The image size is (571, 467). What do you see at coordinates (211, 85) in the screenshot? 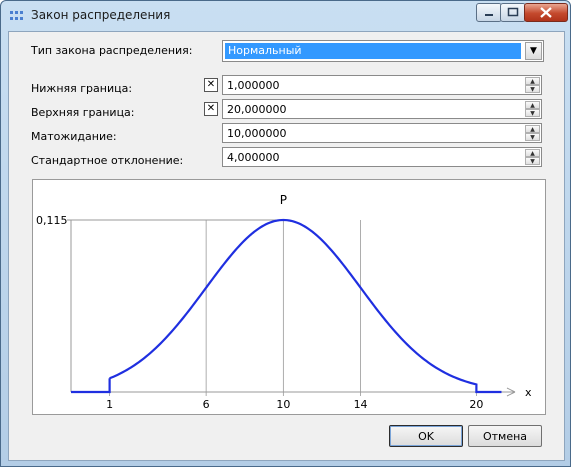
I see `lower-bound-checkbox: ✕` at bounding box center [211, 85].